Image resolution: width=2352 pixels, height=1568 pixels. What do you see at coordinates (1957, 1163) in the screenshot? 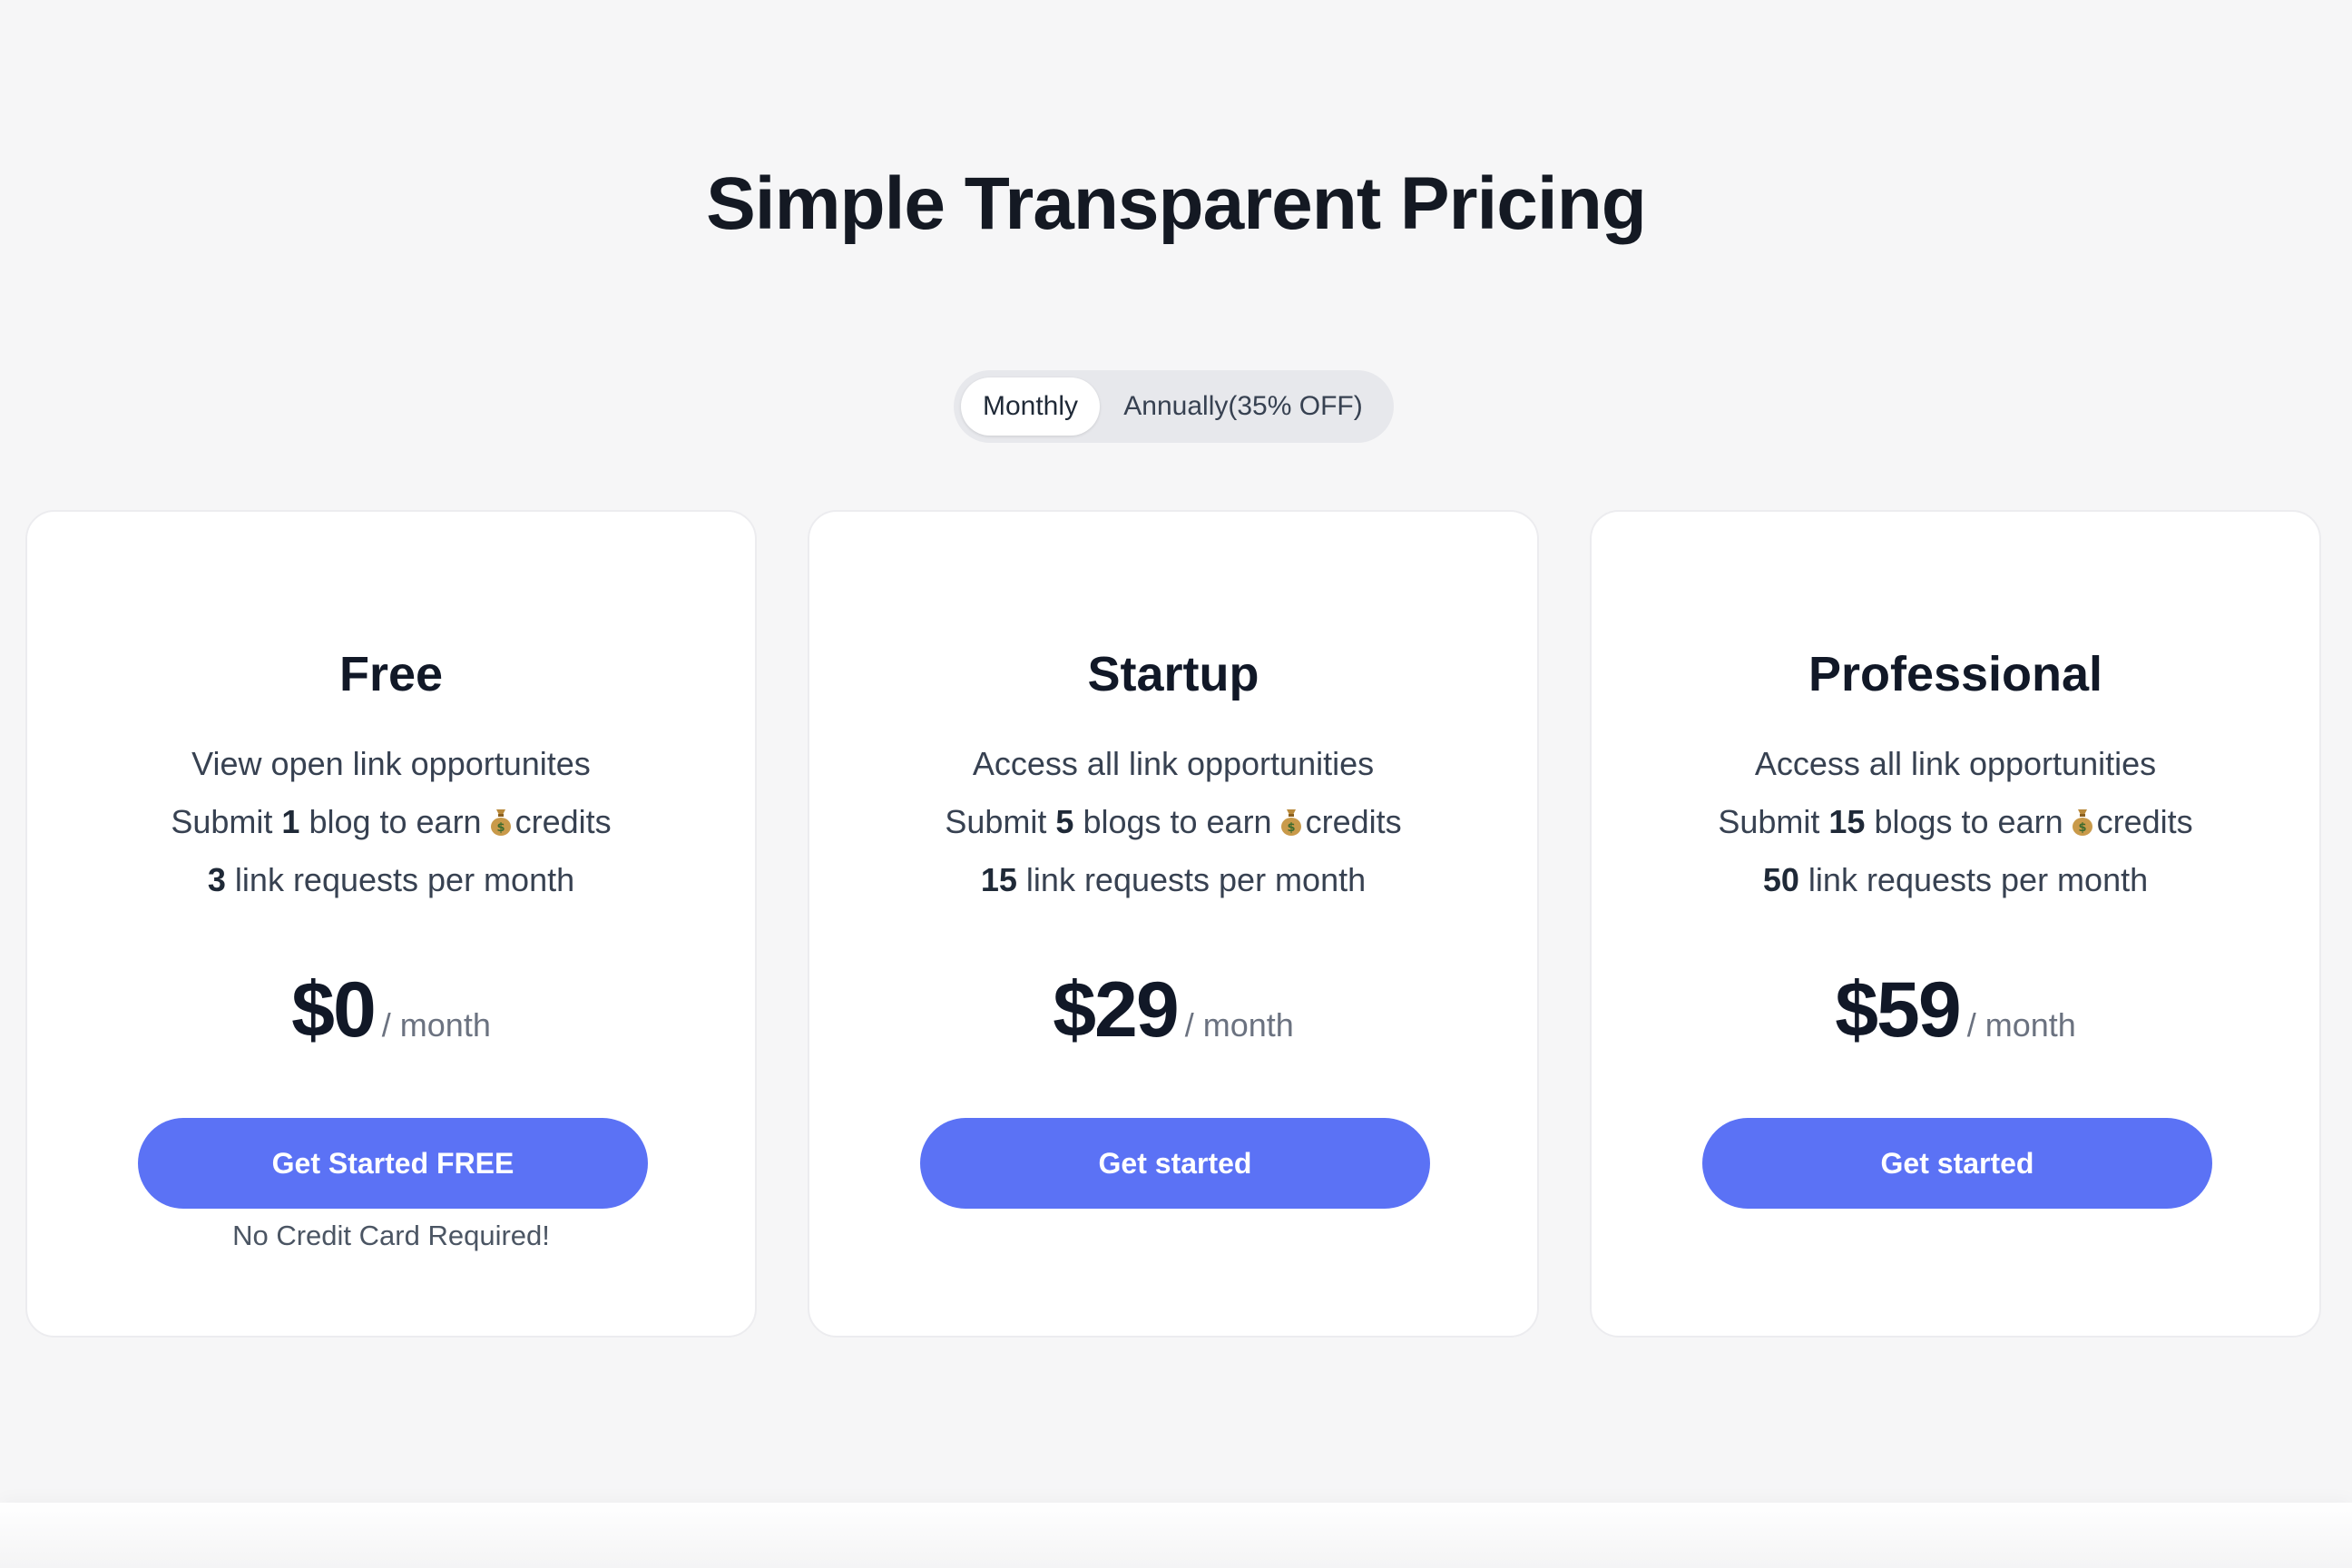
I see `get-started-professional-button: Get started` at bounding box center [1957, 1163].